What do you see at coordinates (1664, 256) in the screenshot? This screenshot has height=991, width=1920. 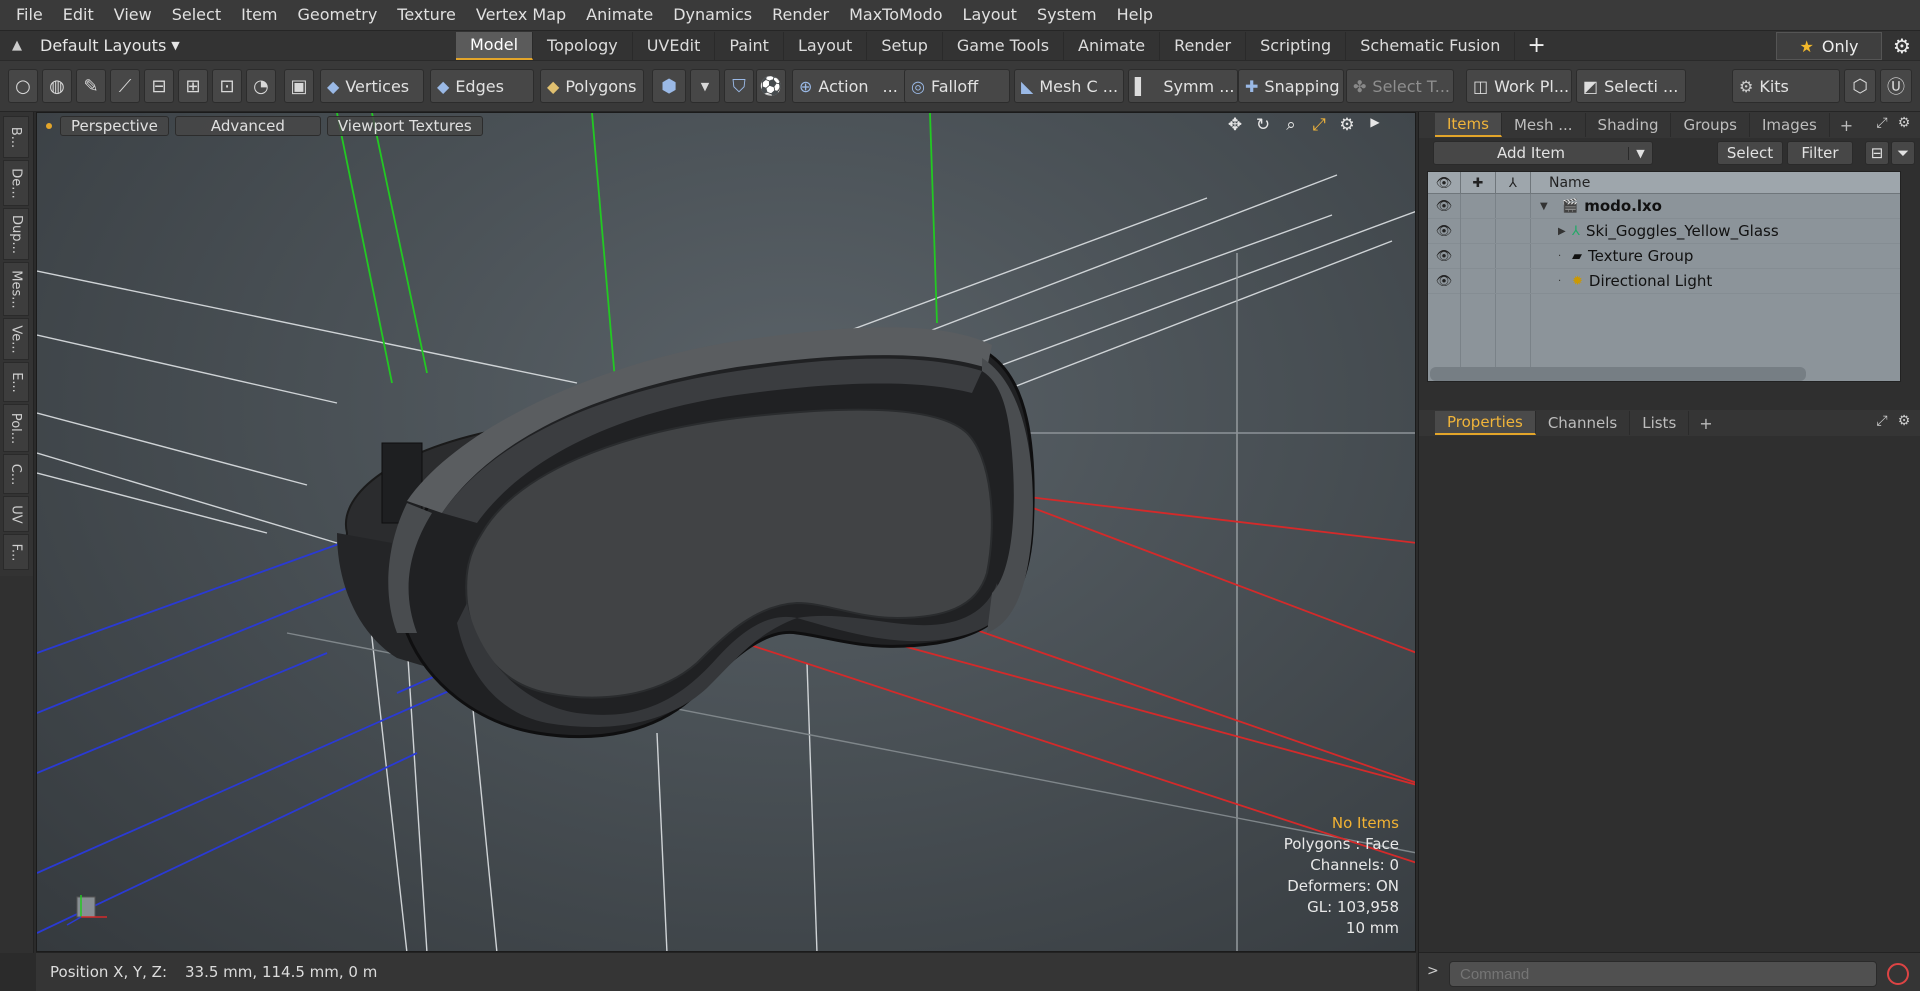 I see `list-item-texture-group: 👁 · ▰ Texture Group` at bounding box center [1664, 256].